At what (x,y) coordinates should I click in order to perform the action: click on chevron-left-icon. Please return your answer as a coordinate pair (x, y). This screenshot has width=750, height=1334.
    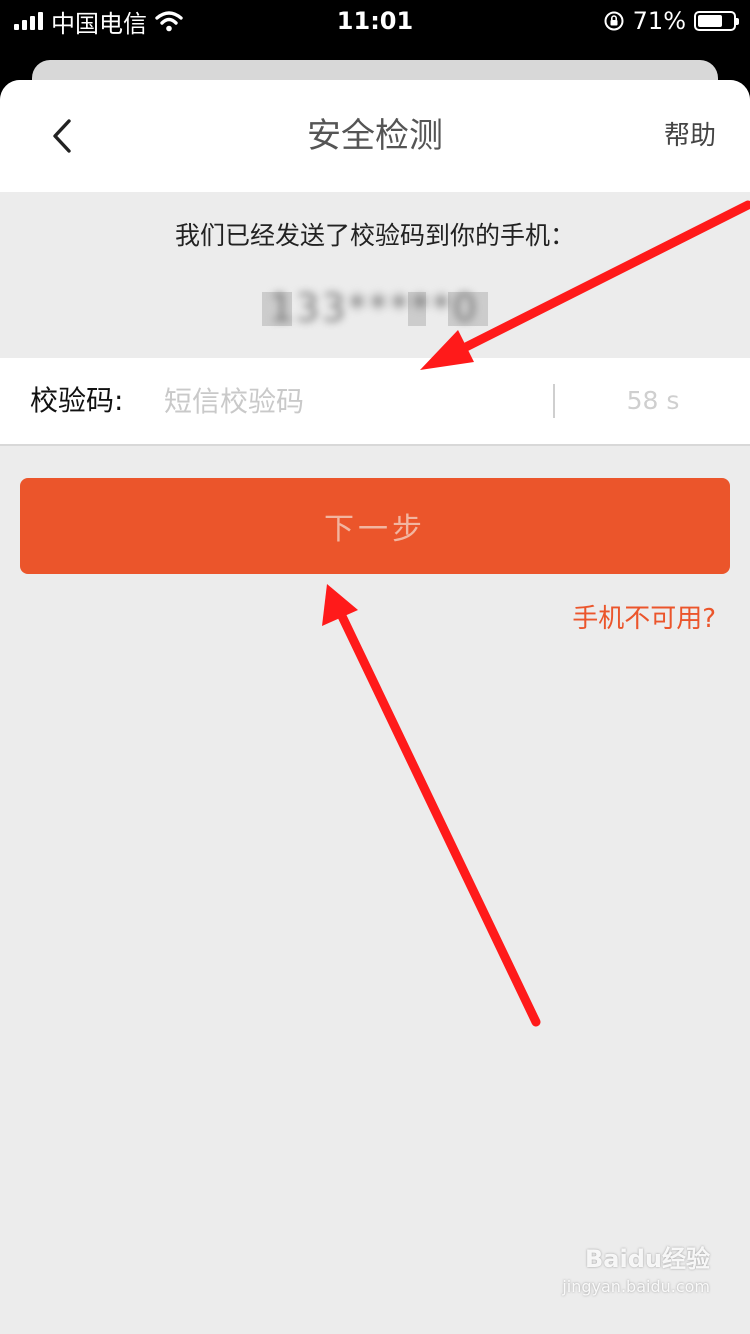
    Looking at the image, I should click on (62, 136).